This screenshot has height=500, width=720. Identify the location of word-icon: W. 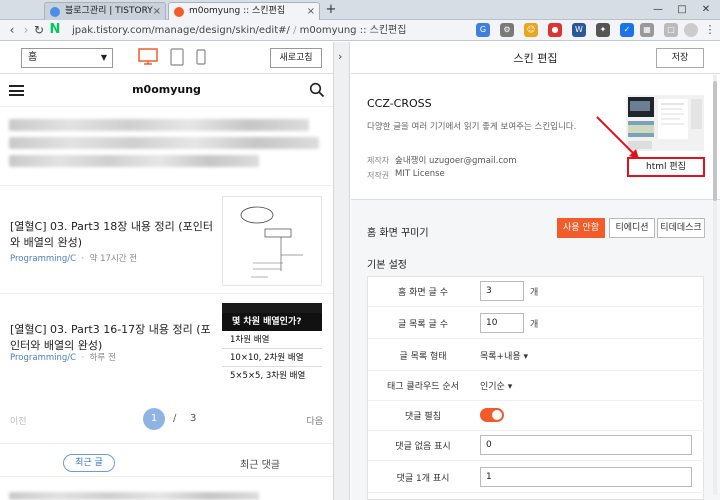
(579, 30).